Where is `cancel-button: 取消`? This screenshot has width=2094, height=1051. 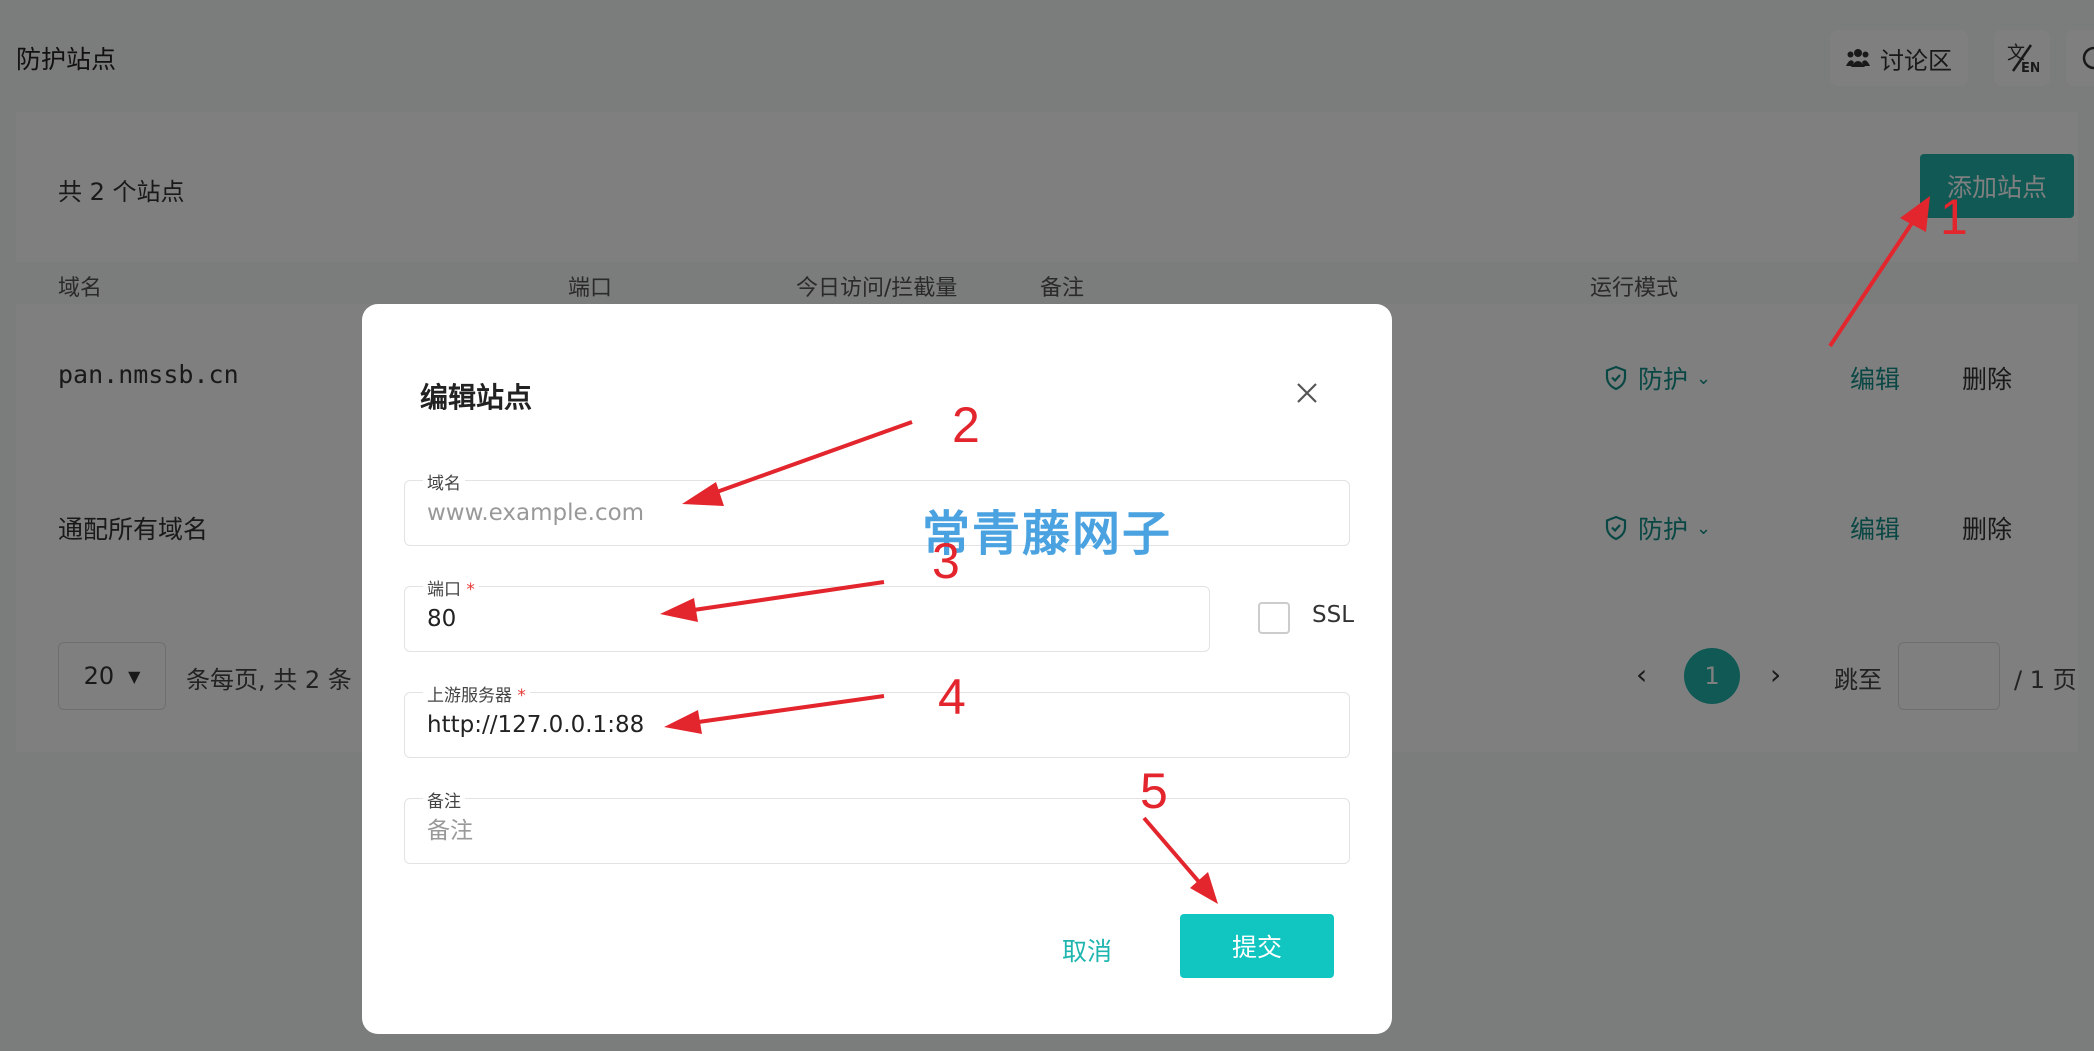 cancel-button: 取消 is located at coordinates (1087, 950).